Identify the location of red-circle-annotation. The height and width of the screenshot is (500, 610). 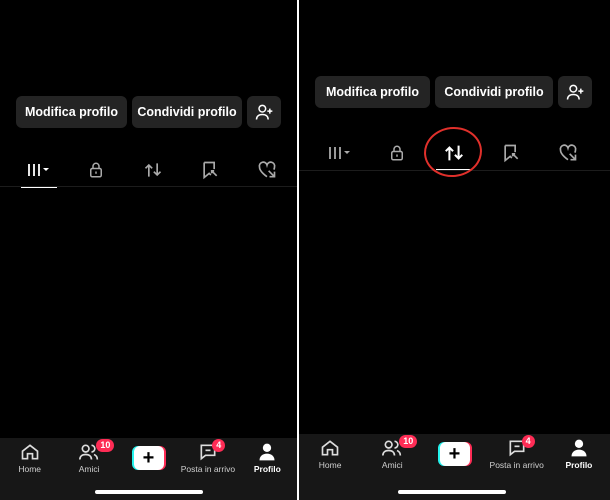
(453, 152).